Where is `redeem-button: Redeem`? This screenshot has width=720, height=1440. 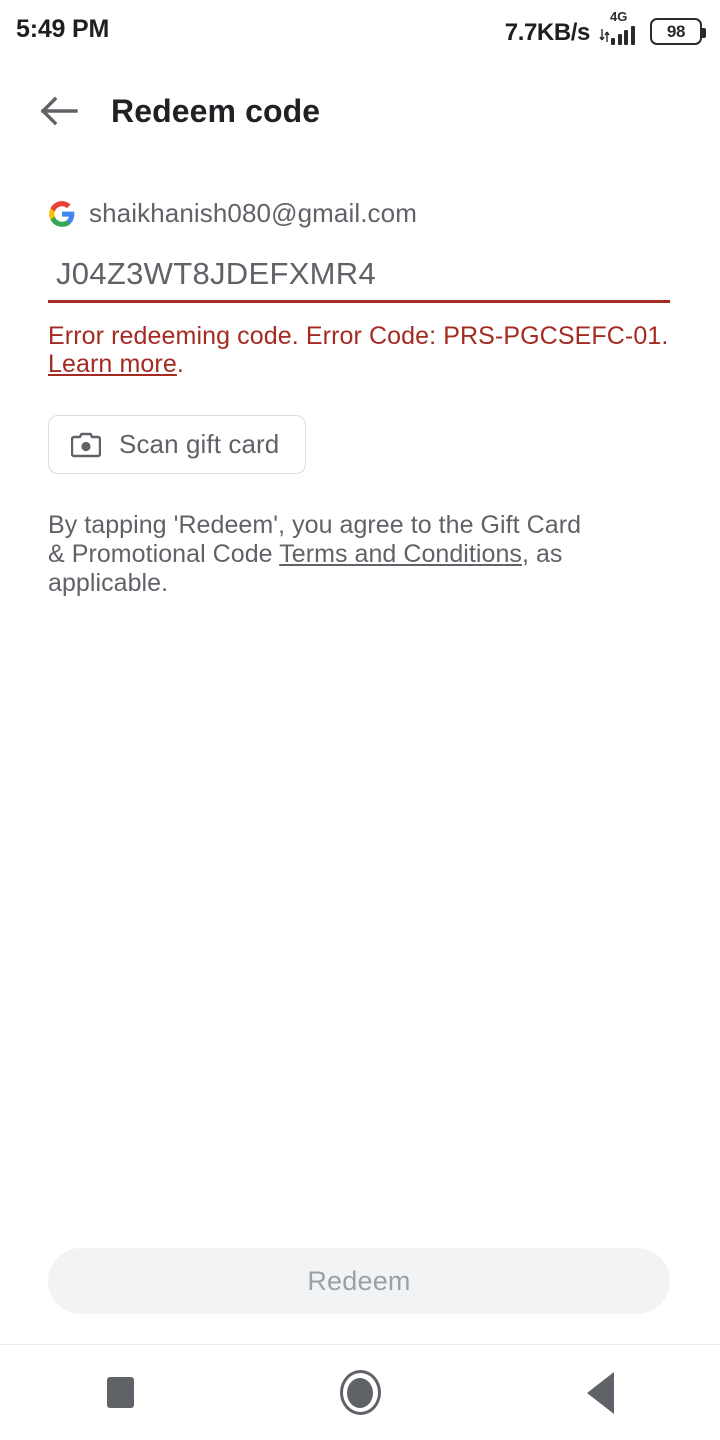
redeem-button: Redeem is located at coordinates (359, 1281).